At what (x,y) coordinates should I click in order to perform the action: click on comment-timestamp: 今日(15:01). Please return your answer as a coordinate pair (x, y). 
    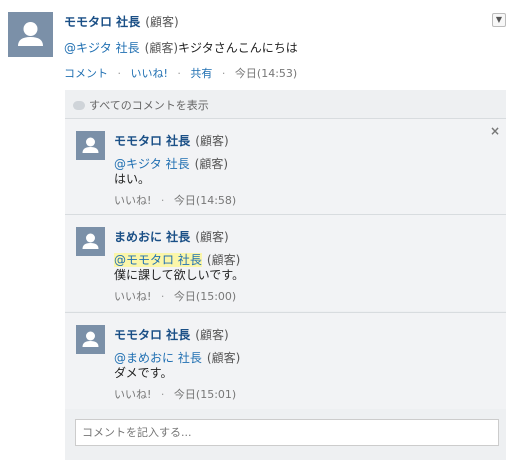
    Looking at the image, I should click on (205, 394).